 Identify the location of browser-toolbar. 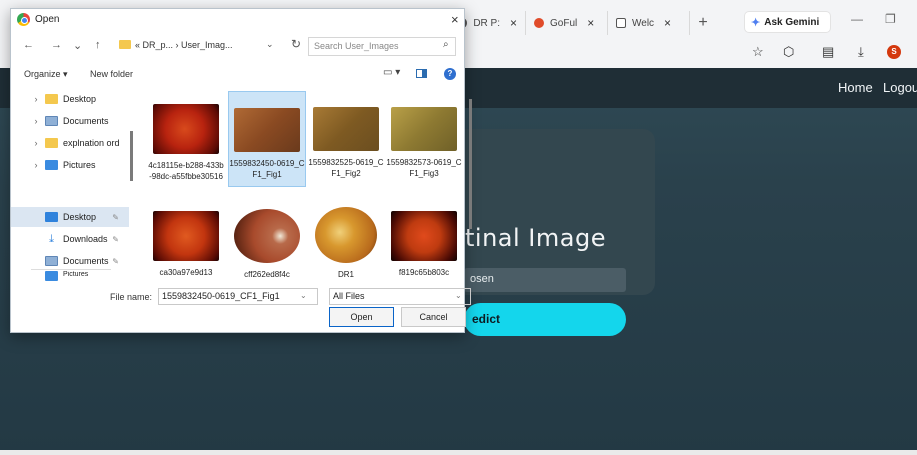
(683, 55).